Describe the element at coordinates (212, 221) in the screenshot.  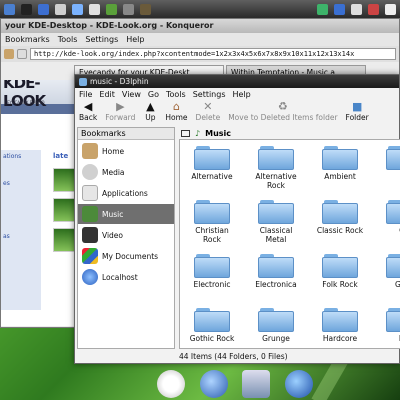
I see `folder-item: Christian Rock` at that location.